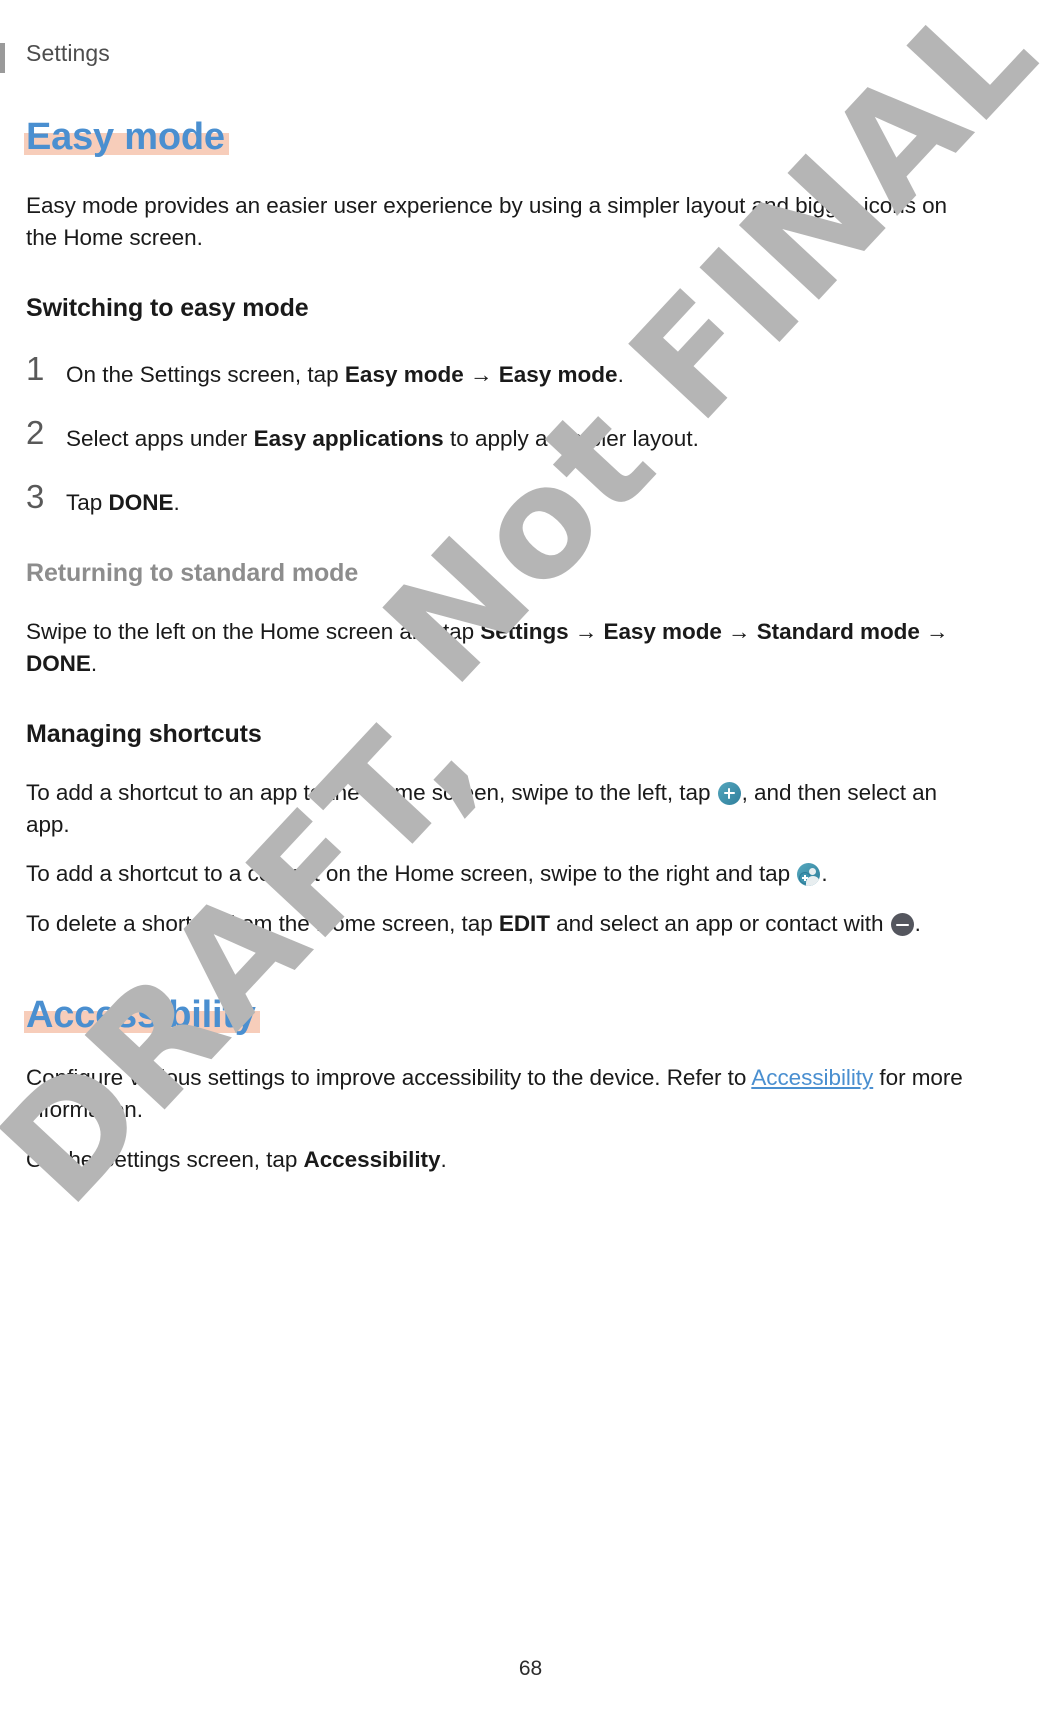  What do you see at coordinates (348, 438) in the screenshot?
I see `step-bold-easy-applications: Easy applications` at bounding box center [348, 438].